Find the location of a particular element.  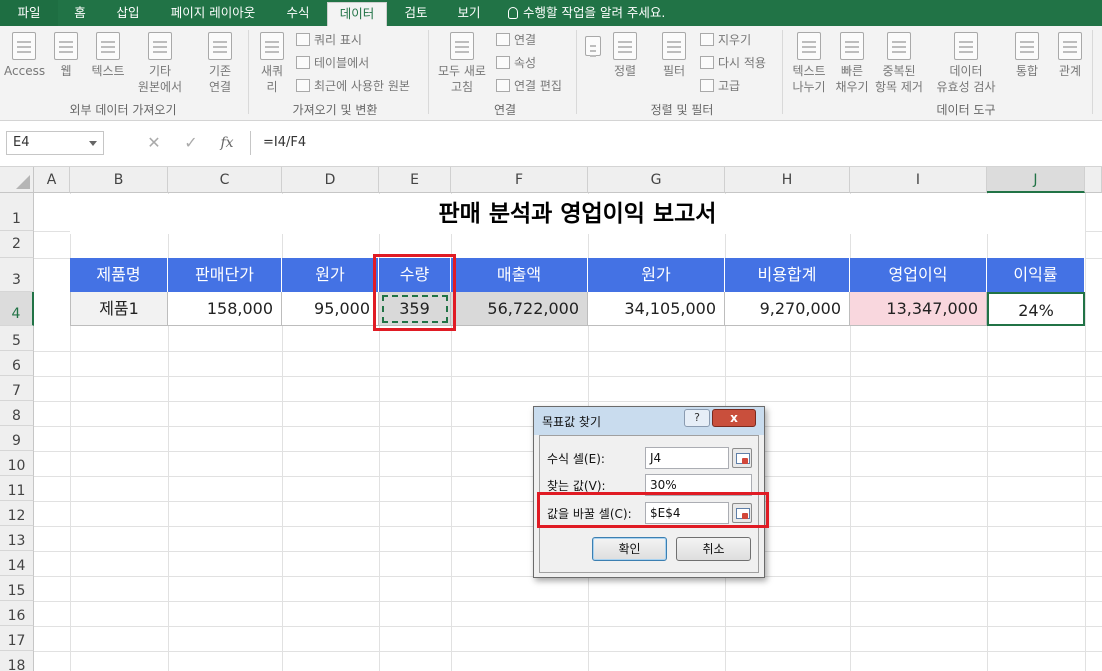

column-header-g: G is located at coordinates (656, 180).